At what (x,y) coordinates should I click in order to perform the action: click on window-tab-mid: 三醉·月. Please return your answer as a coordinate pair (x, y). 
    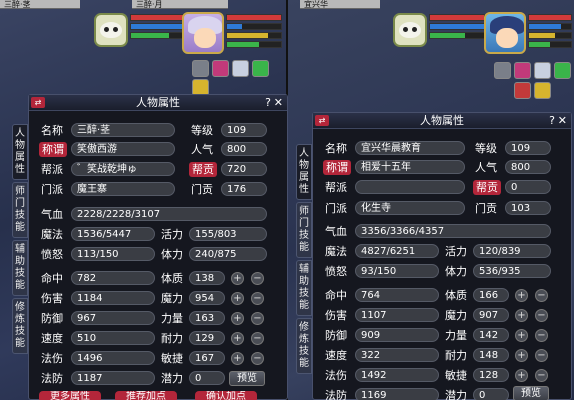
    Looking at the image, I should click on (180, 4).